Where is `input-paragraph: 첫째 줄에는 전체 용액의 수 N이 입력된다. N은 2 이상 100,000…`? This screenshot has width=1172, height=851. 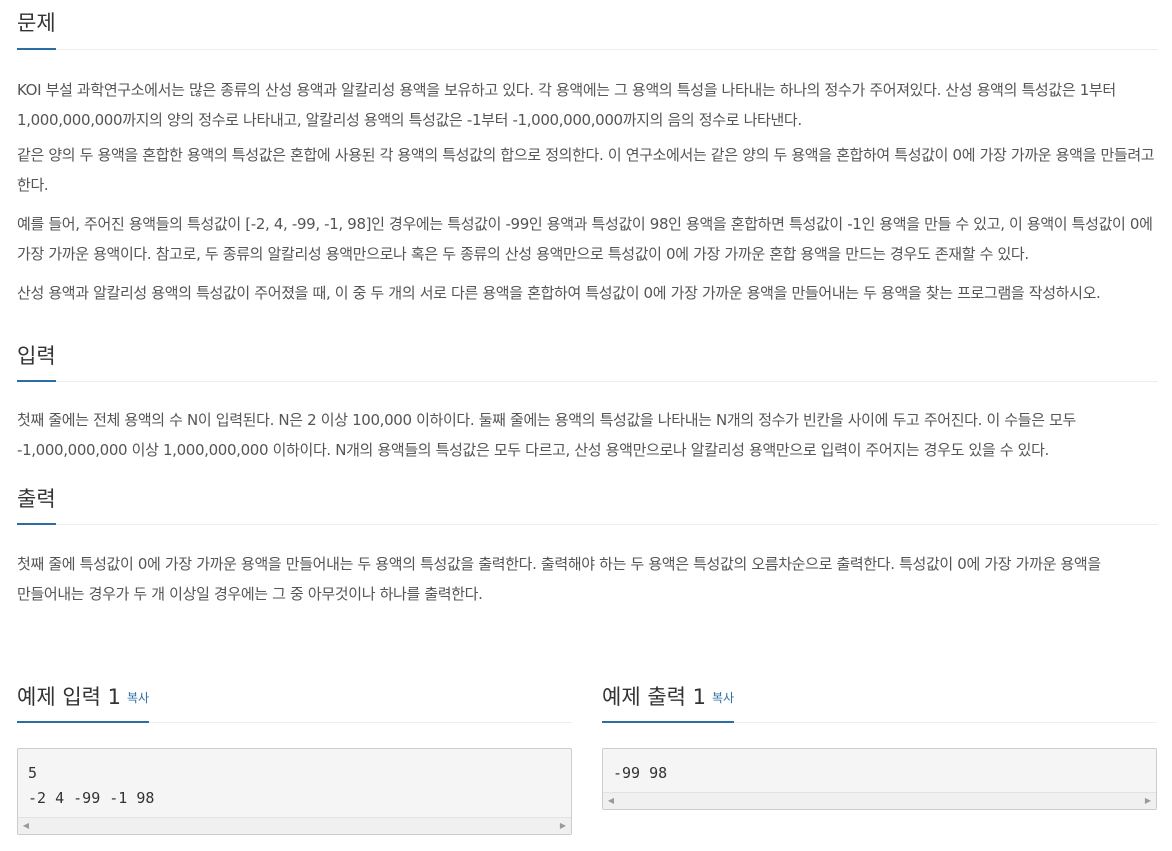 input-paragraph: 첫째 줄에는 전체 용액의 수 N이 입력된다. N은 2 이상 100,000… is located at coordinates (546, 435).